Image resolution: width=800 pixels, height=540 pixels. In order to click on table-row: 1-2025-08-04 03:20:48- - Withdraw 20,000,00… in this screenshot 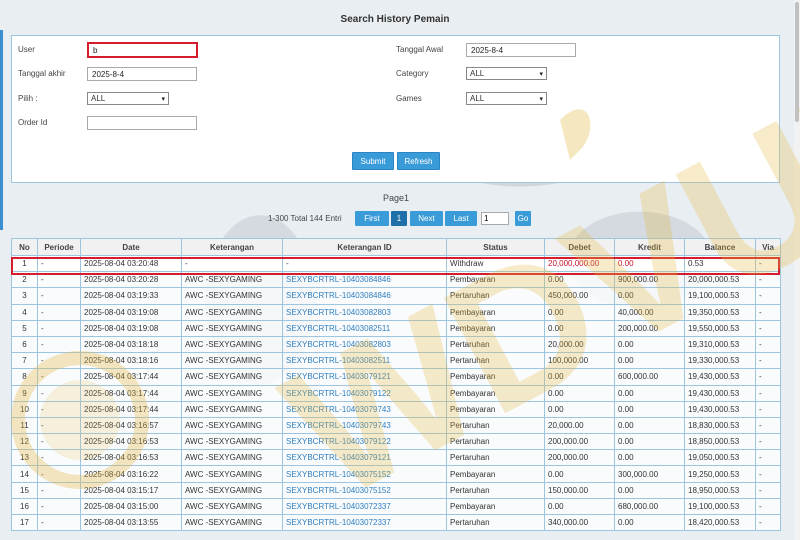, I will do `click(396, 263)`.